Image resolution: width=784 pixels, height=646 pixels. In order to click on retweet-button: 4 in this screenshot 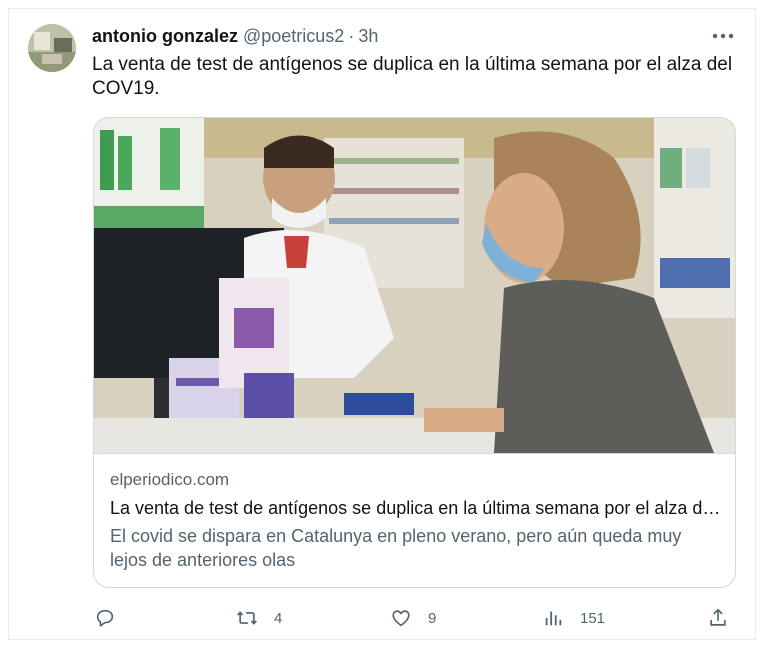, I will do `click(259, 618)`.